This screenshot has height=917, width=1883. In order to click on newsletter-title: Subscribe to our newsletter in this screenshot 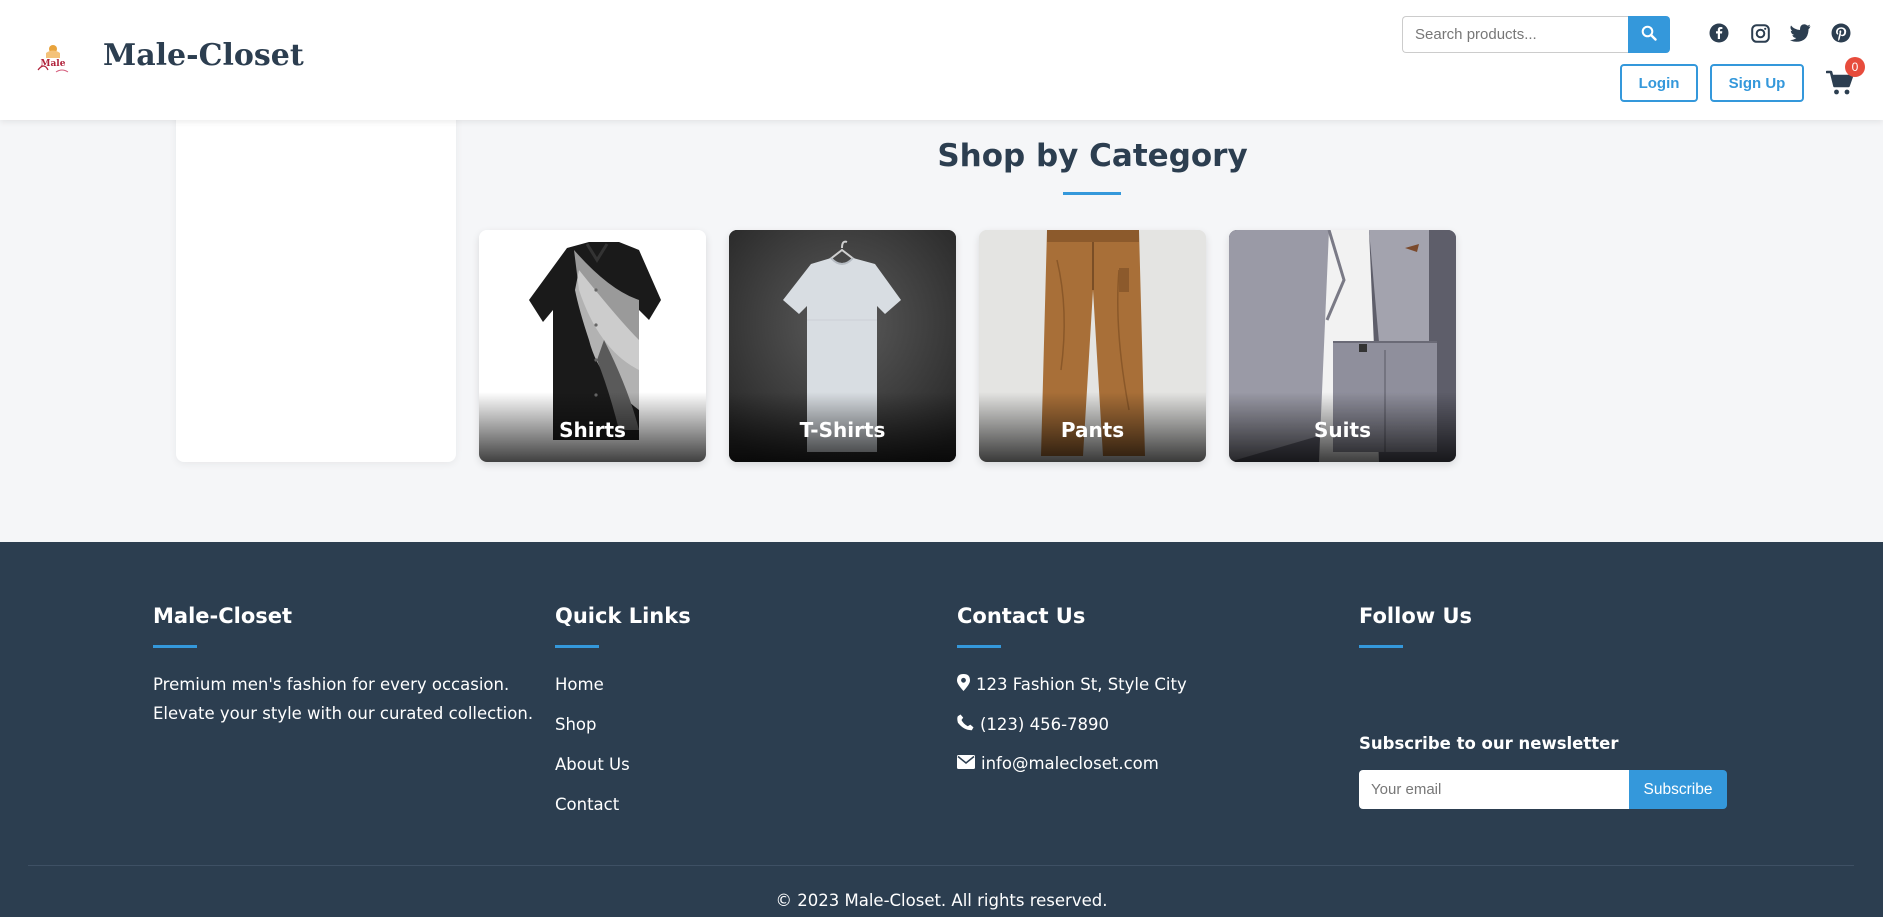, I will do `click(1489, 743)`.